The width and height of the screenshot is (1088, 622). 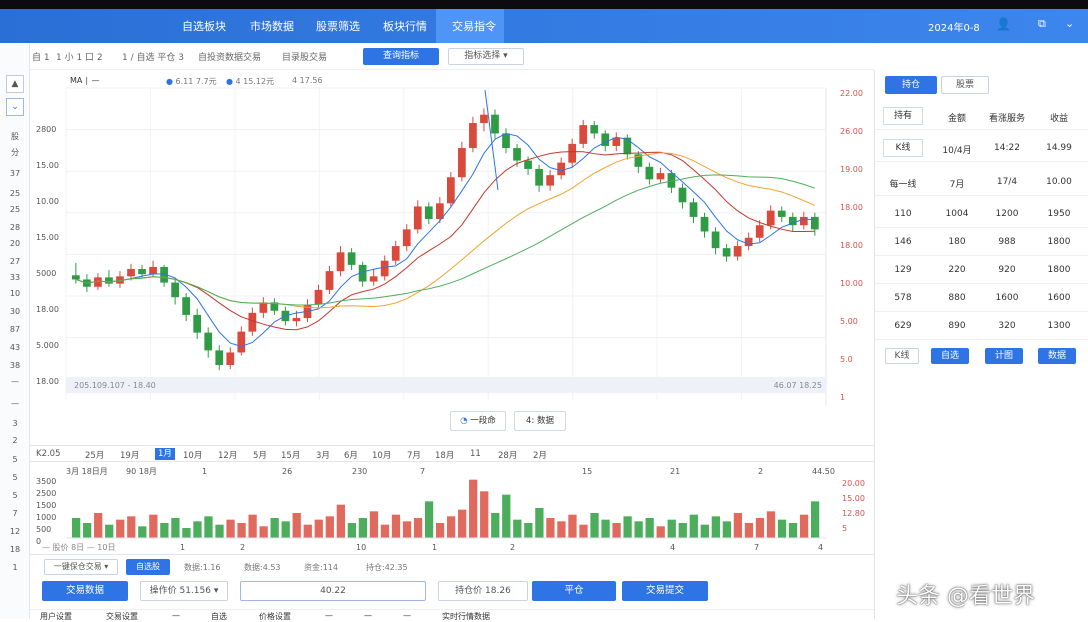 What do you see at coordinates (1057, 356) in the screenshot?
I see `data-button: 数据` at bounding box center [1057, 356].